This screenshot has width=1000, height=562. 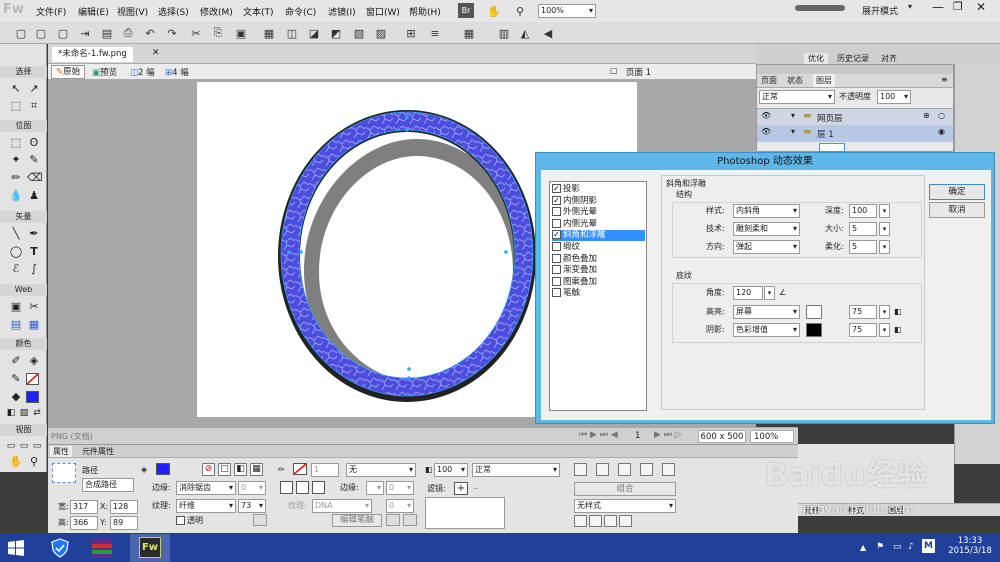 I want to click on transparent-check, so click(x=180, y=520).